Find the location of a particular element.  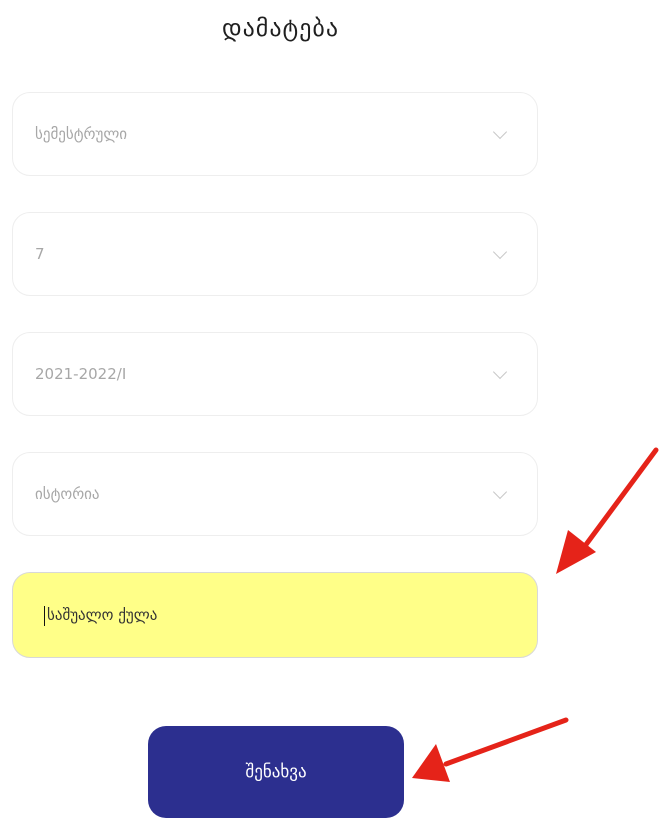

save-button: შენახვა is located at coordinates (276, 772).